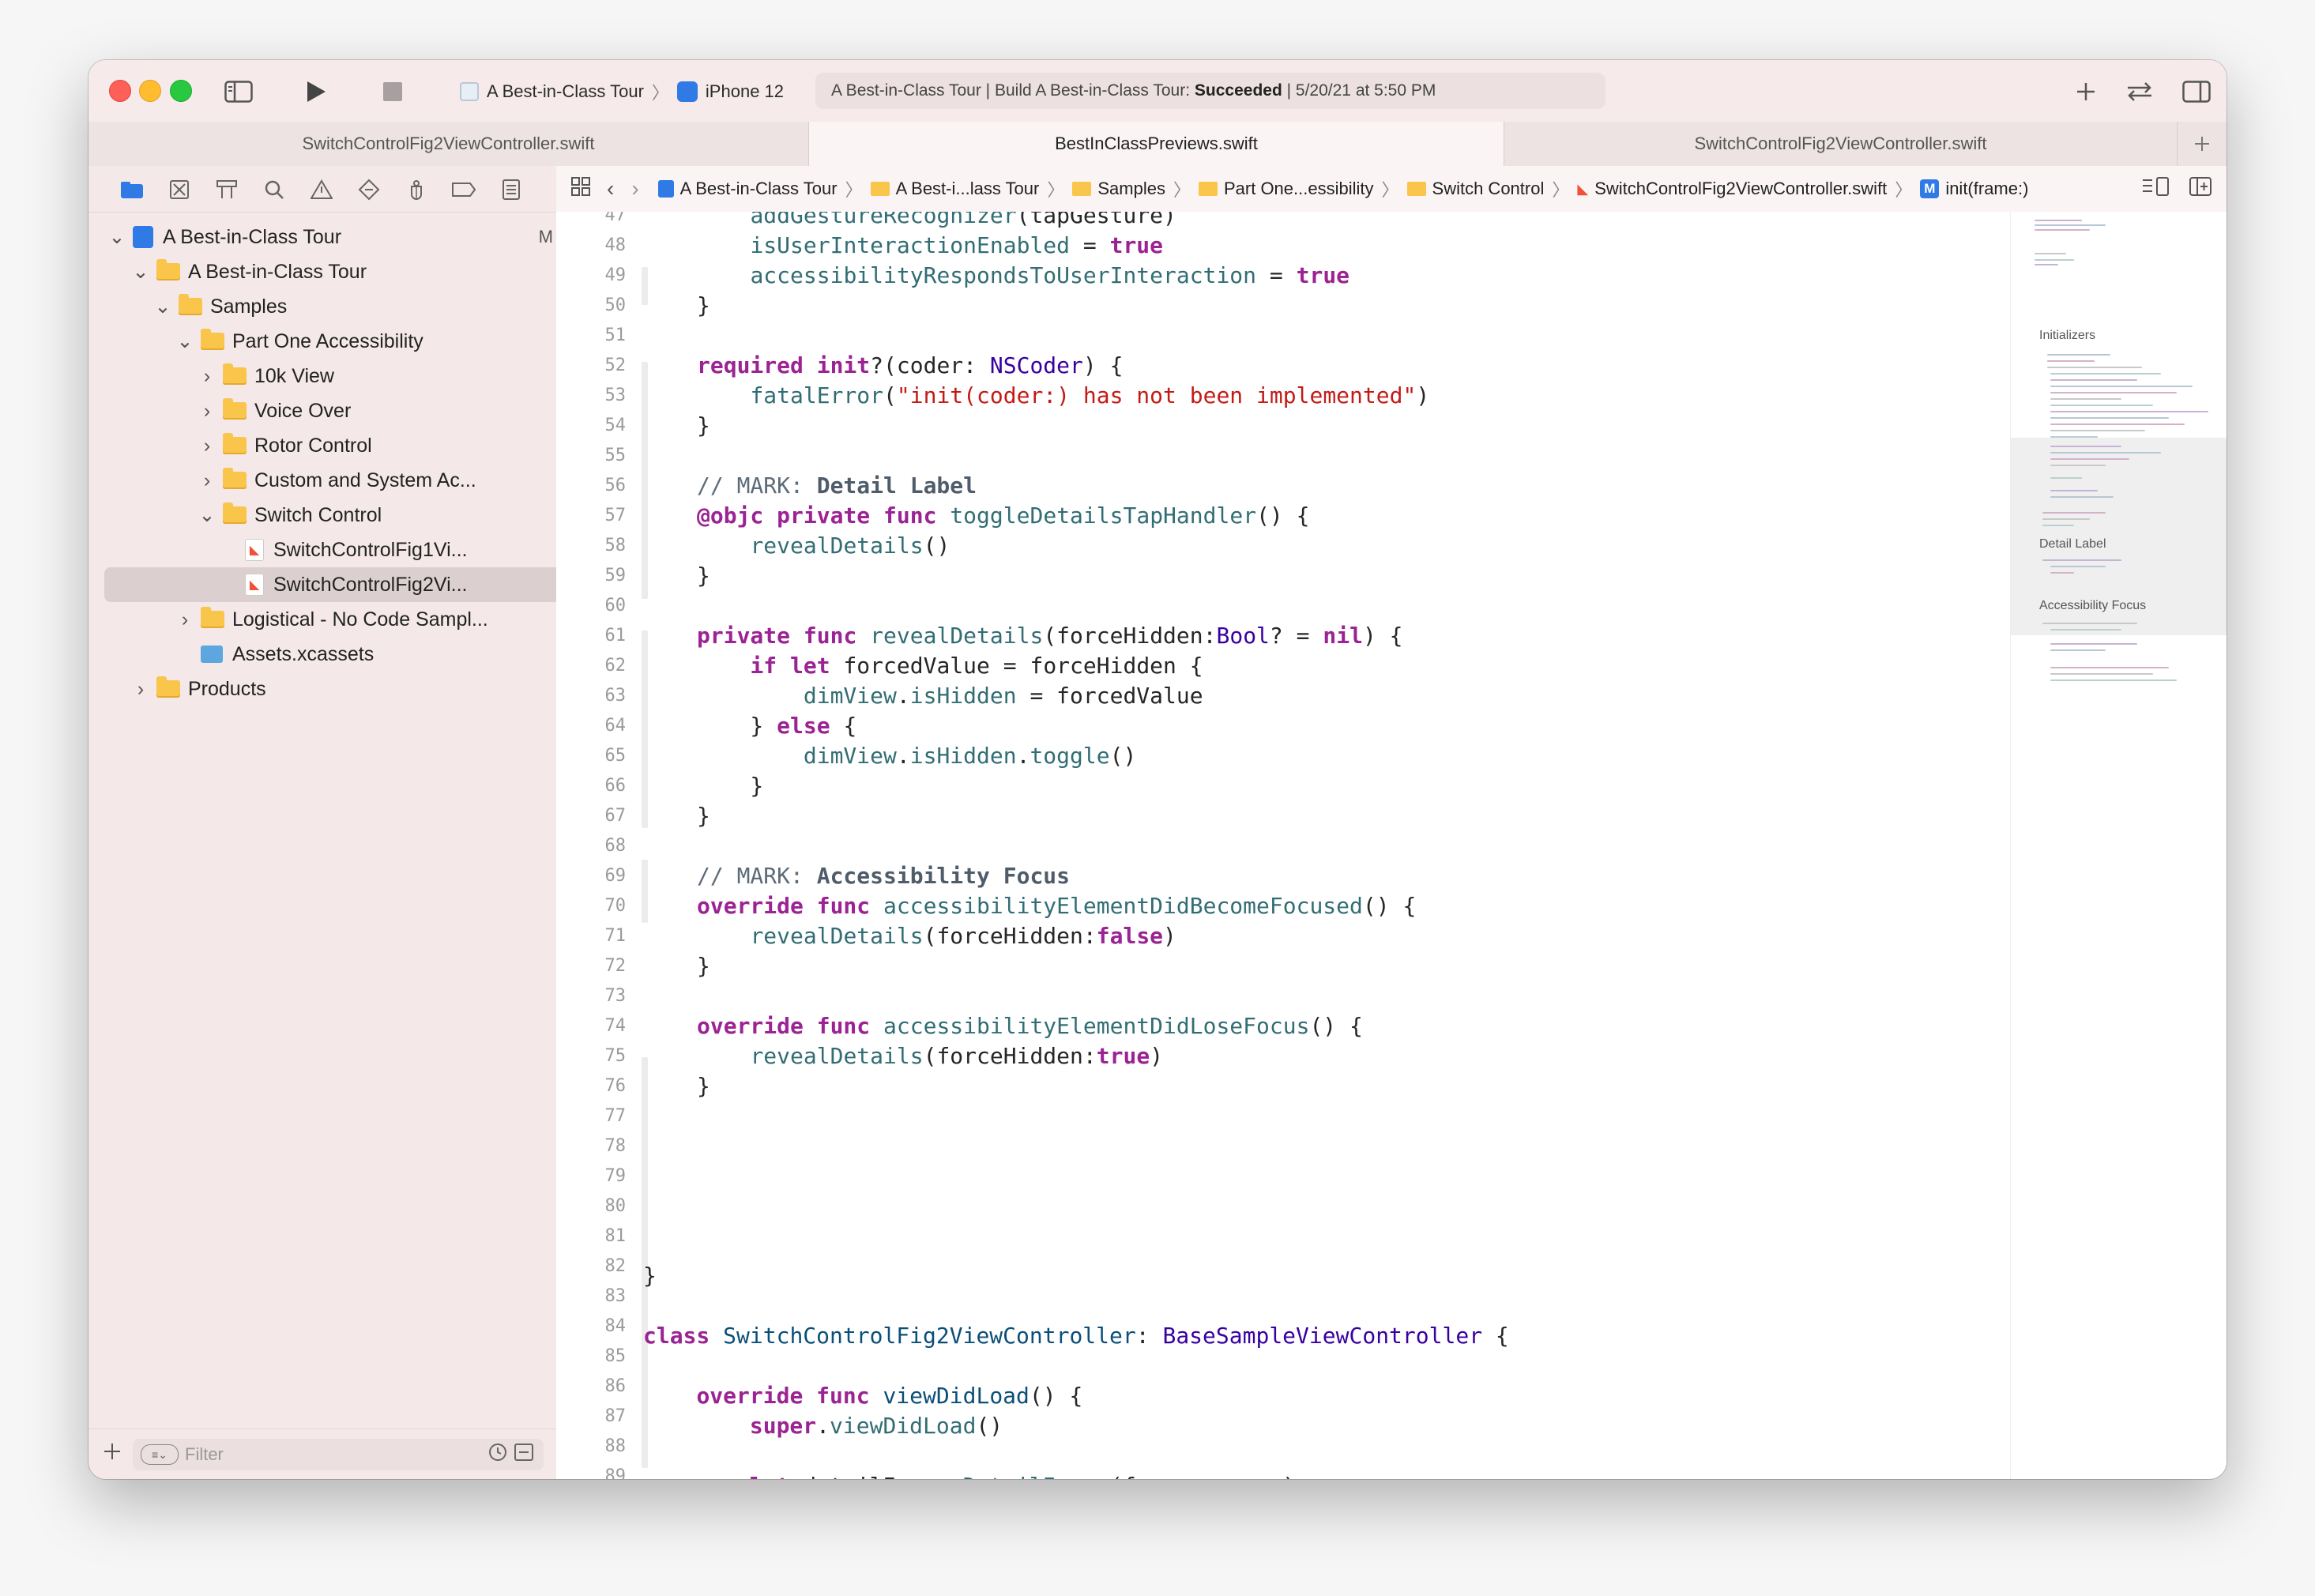  I want to click on crumb-samples: Samples, so click(1118, 189).